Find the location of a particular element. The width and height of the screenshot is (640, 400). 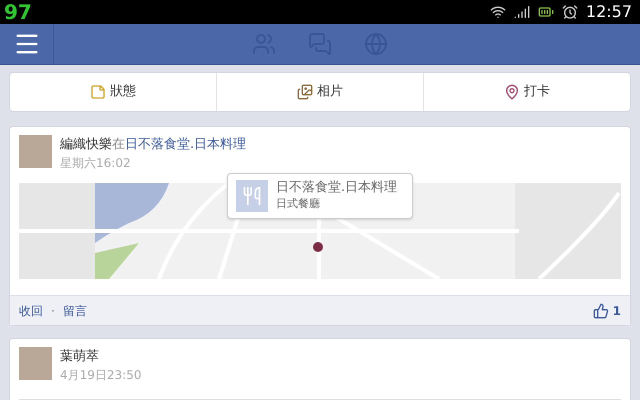

utensils-icon is located at coordinates (252, 196).